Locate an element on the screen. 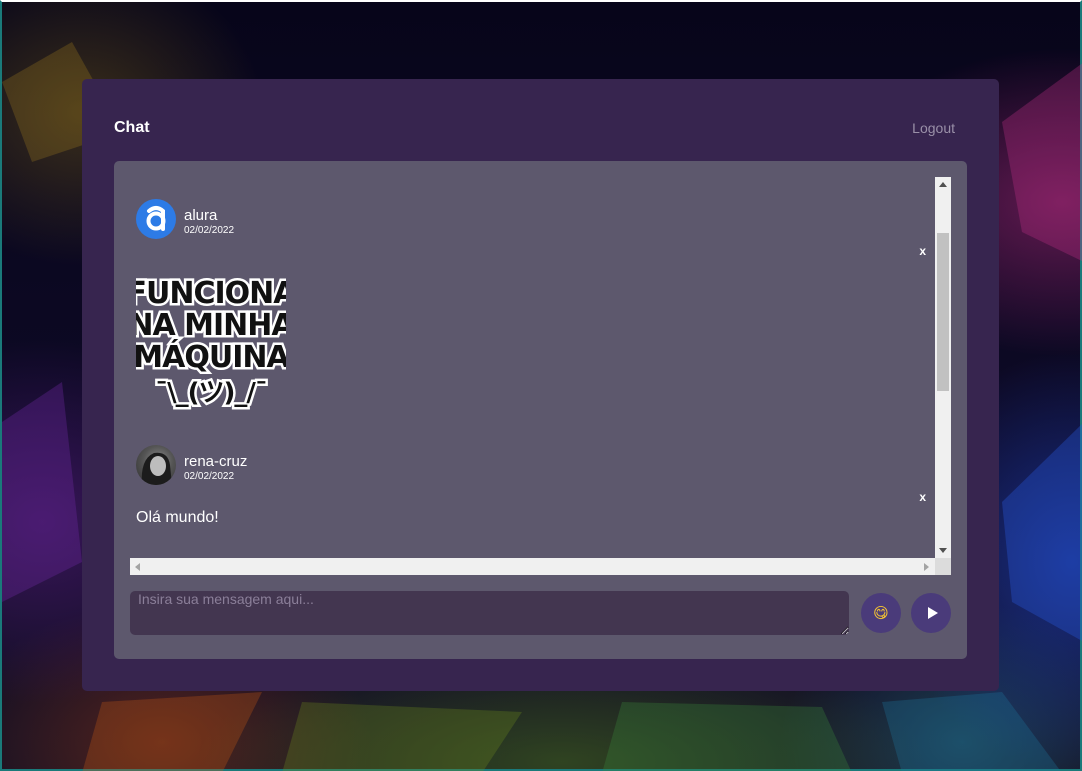  message-meta: rena-cruz 02/02/2022 is located at coordinates (215, 465).